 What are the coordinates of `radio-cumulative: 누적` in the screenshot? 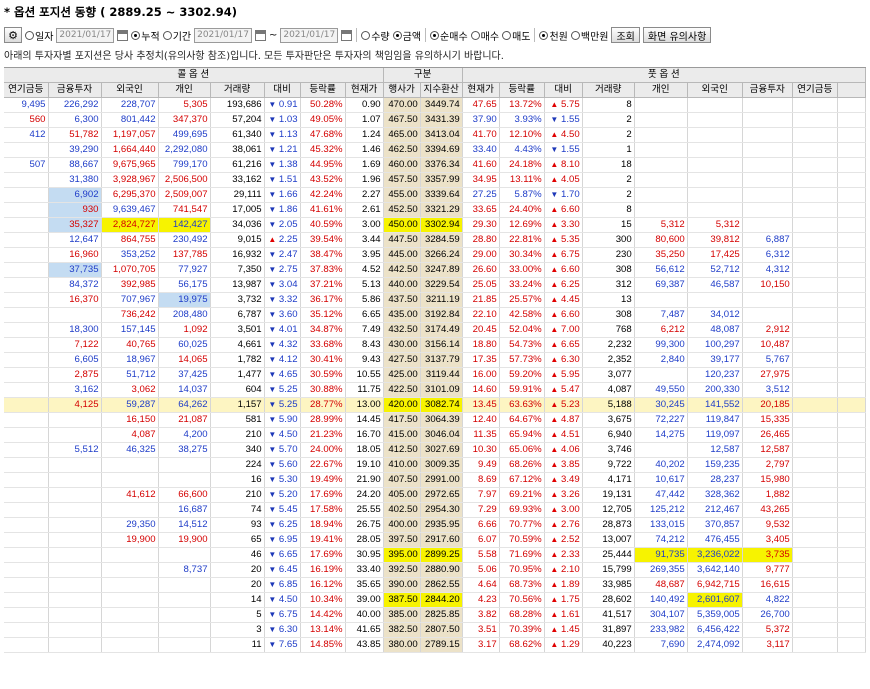 It's located at (145, 35).